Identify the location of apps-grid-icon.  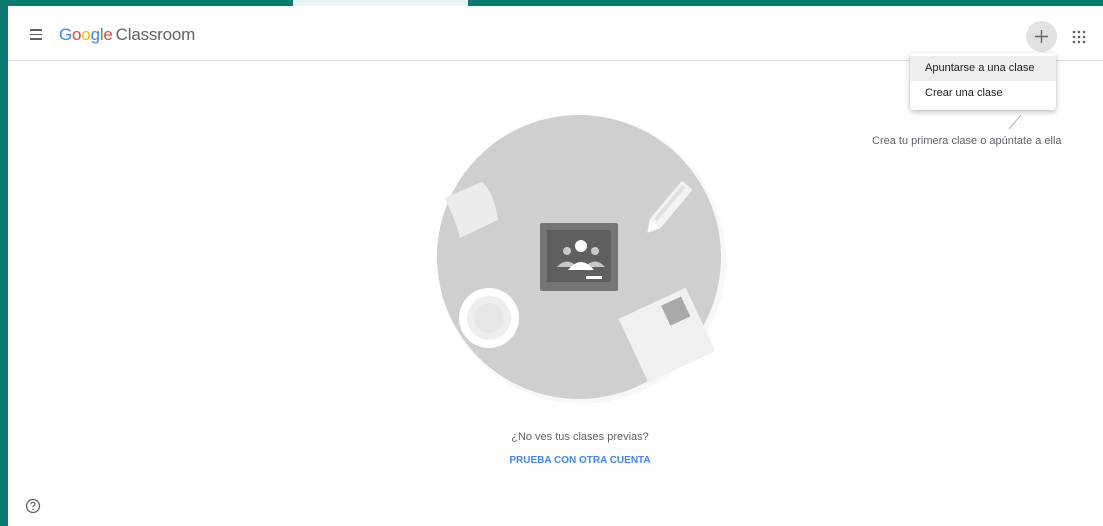
(1079, 37).